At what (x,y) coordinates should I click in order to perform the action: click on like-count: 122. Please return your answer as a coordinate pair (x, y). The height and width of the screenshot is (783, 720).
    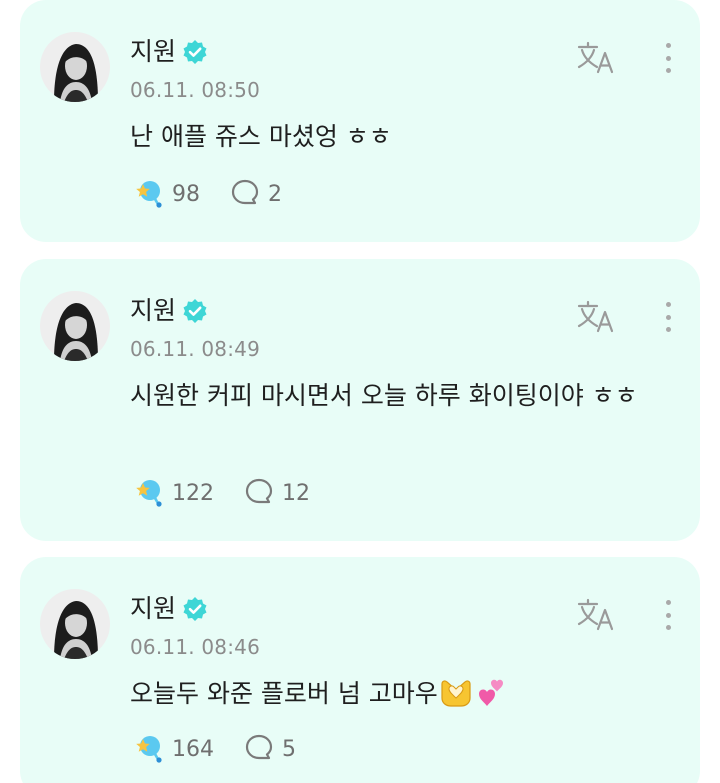
    Looking at the image, I should click on (193, 493).